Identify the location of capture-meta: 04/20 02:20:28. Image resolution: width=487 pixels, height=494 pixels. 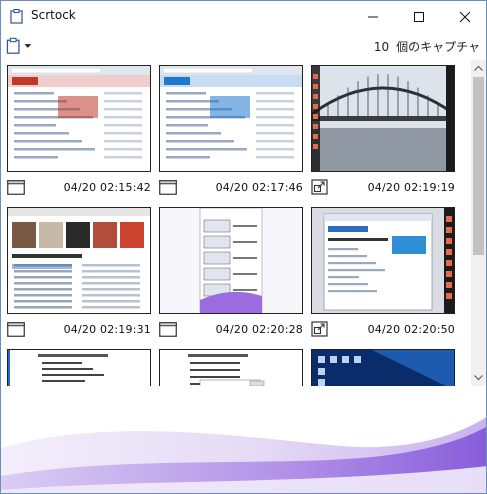
(231, 330).